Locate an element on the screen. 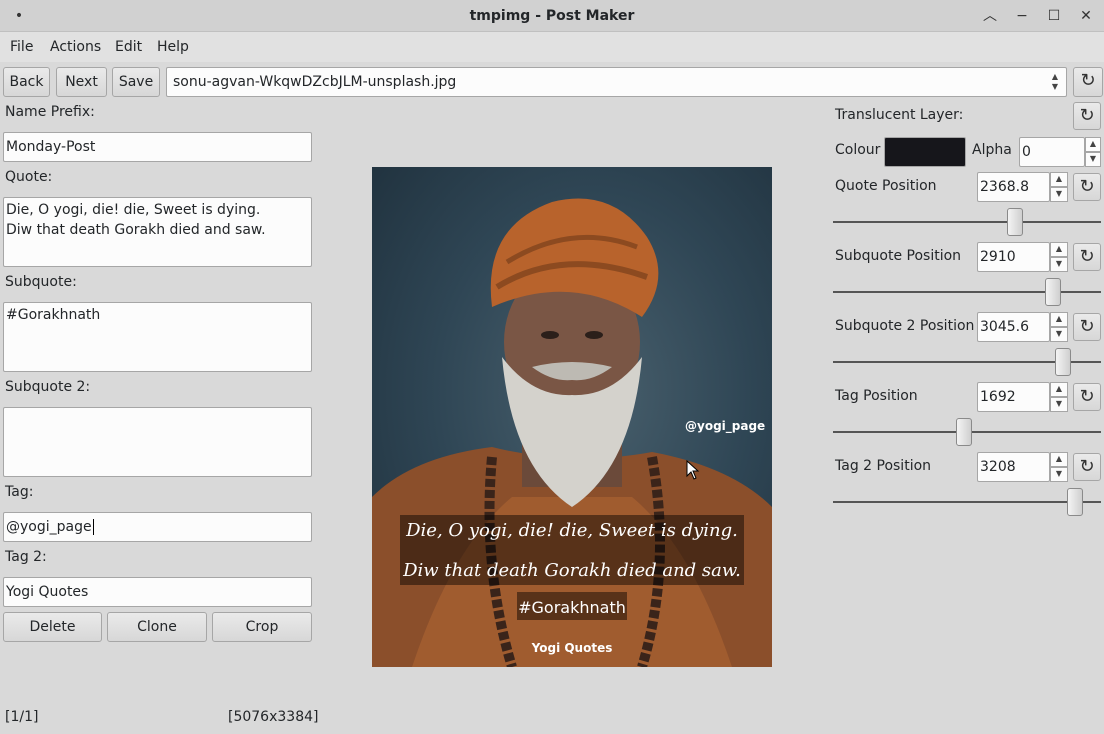 The image size is (1104, 734). quote-line-1: Die, O yogi, die! die, Sweet is dying. is located at coordinates (133, 210).